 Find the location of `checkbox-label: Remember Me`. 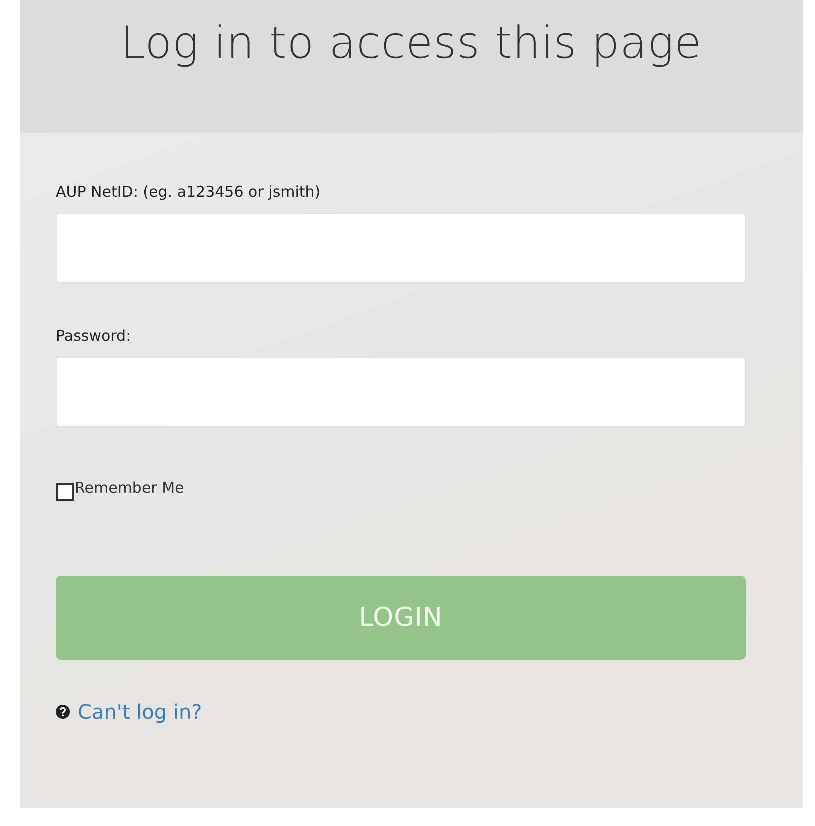

checkbox-label: Remember Me is located at coordinates (129, 488).